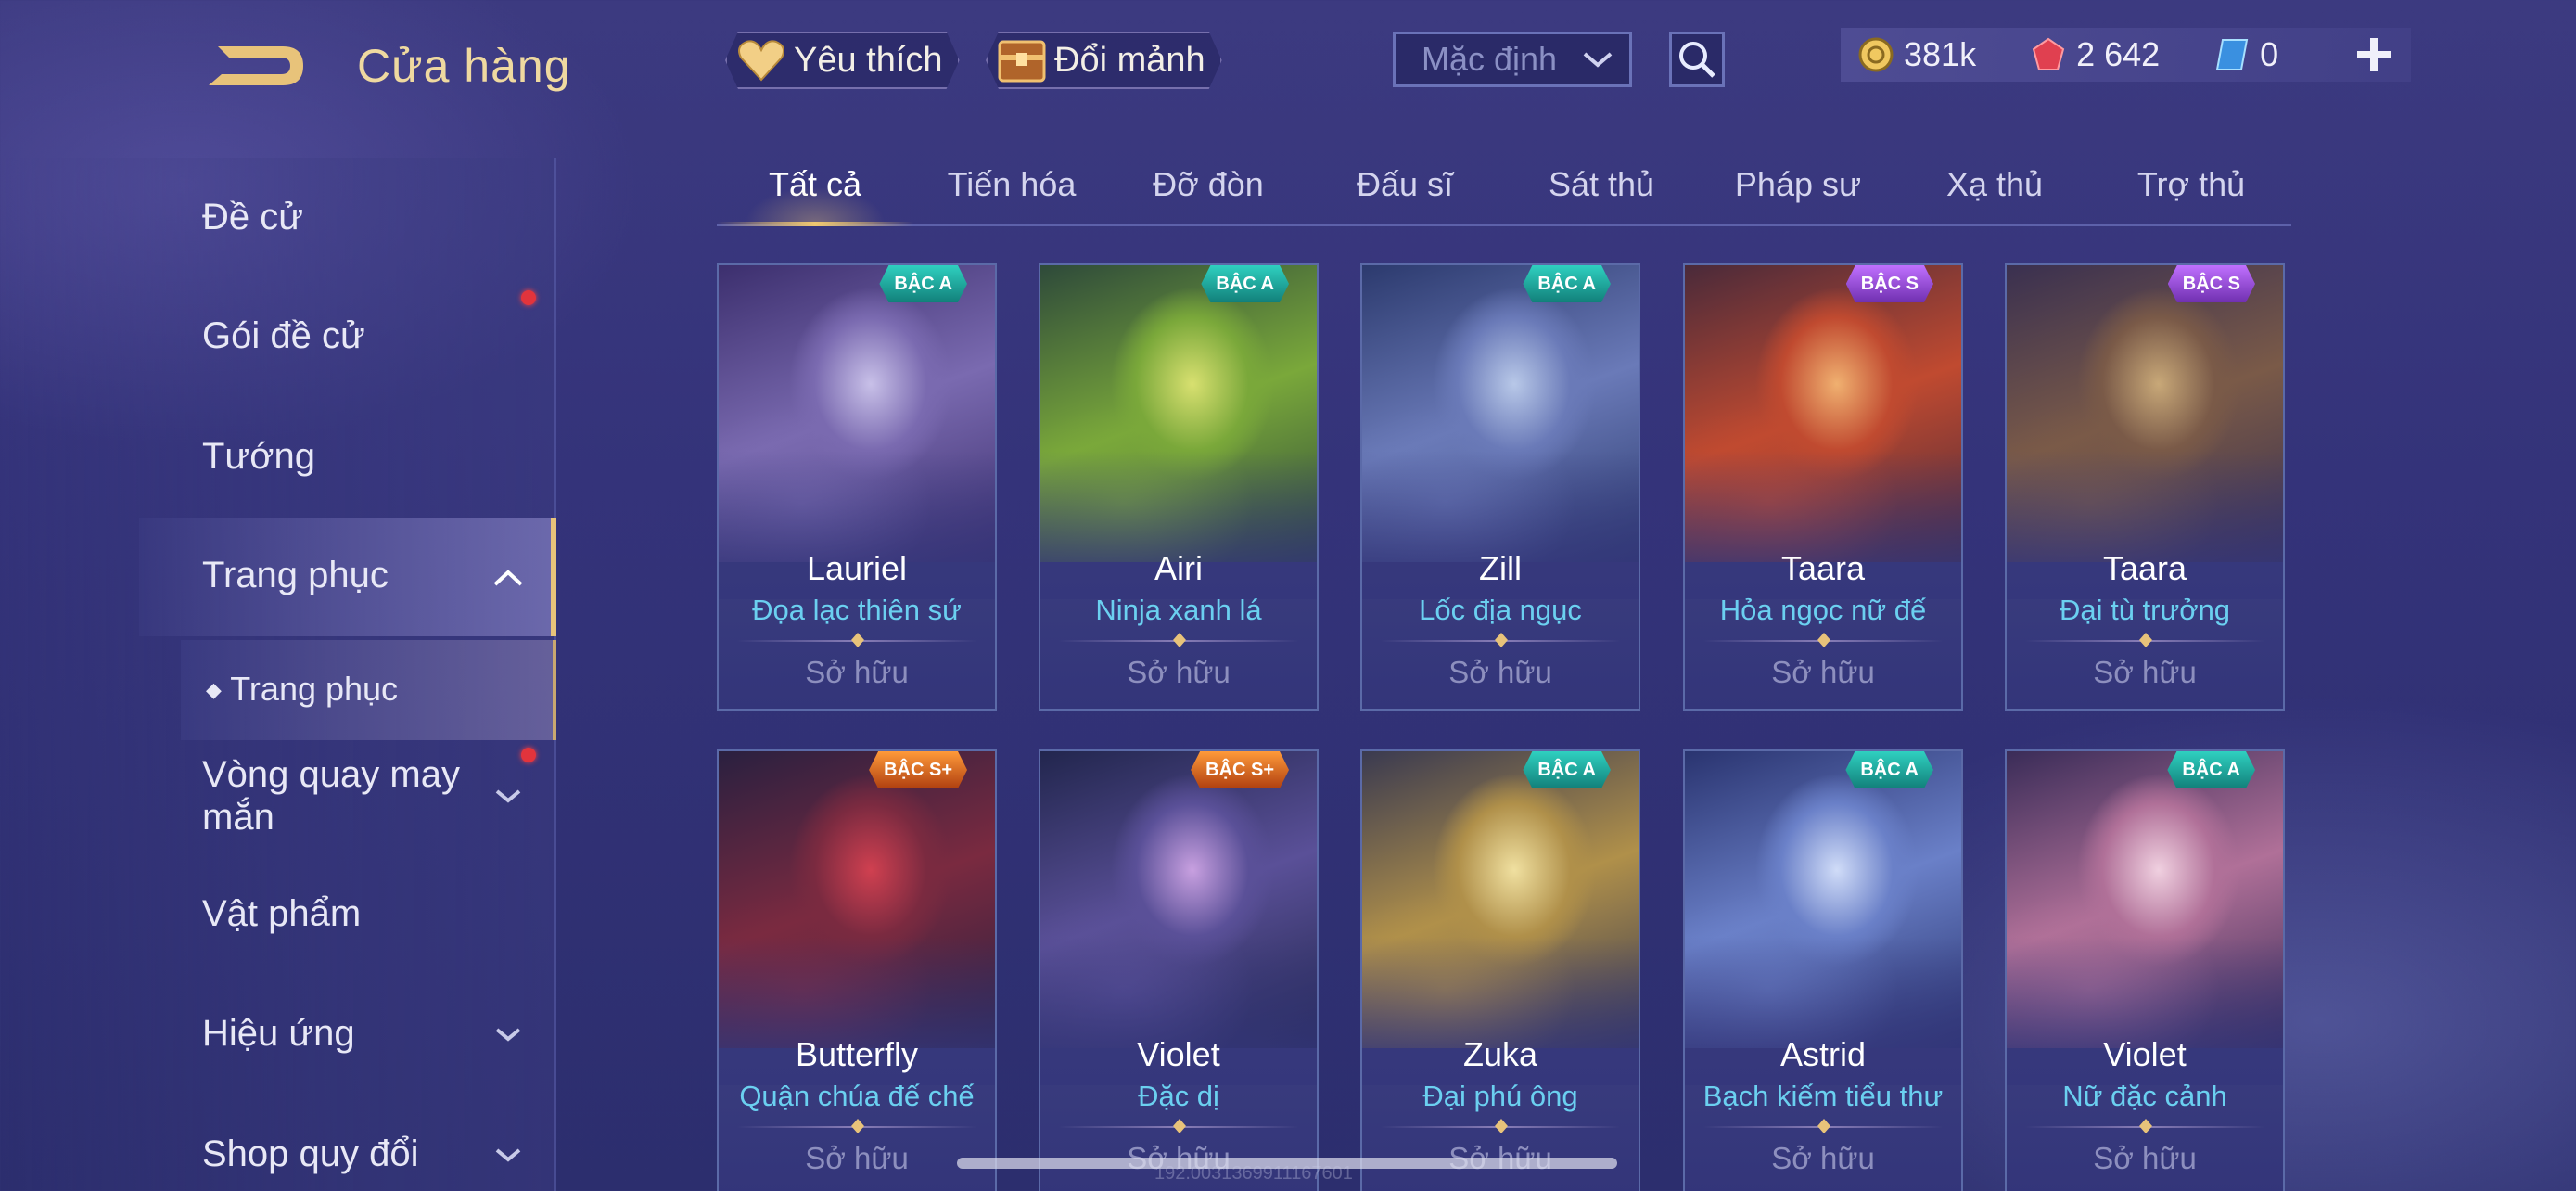  I want to click on hero-name: Lauriel, so click(857, 568).